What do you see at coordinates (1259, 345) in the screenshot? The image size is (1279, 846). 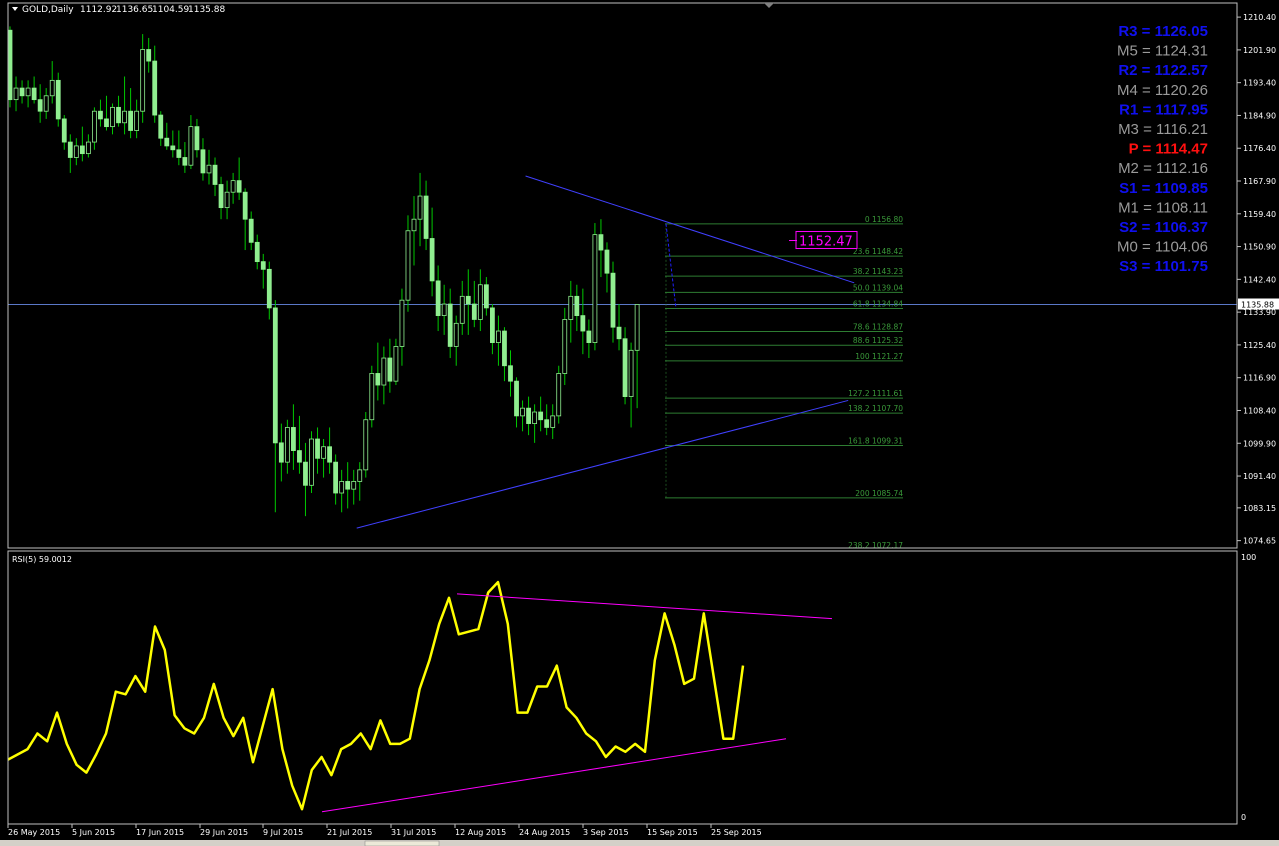 I see `price-tick-label: 1125.40` at bounding box center [1259, 345].